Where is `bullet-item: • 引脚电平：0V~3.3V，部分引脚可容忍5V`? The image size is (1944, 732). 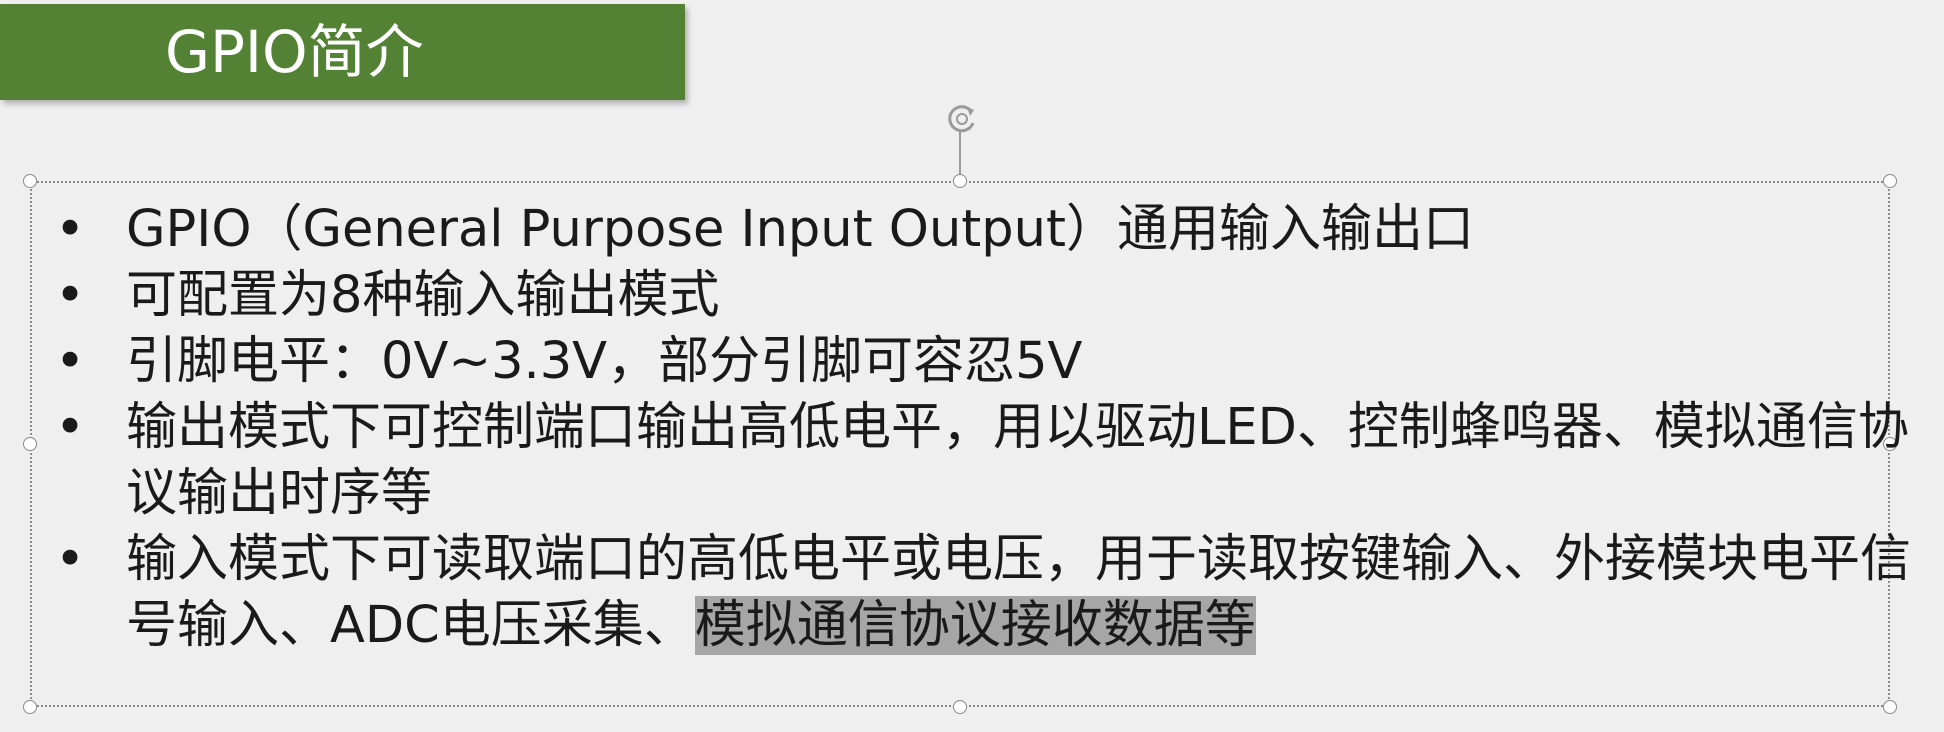
bullet-item: • 引脚电平：0V~3.3V，部分引脚可容忍5V is located at coordinates (978, 362).